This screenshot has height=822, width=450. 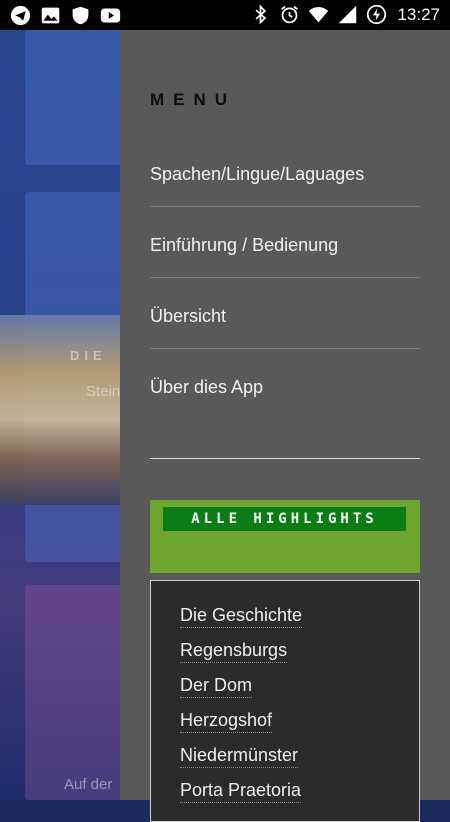 What do you see at coordinates (193, 99) in the screenshot?
I see `menu-title: MENU` at bounding box center [193, 99].